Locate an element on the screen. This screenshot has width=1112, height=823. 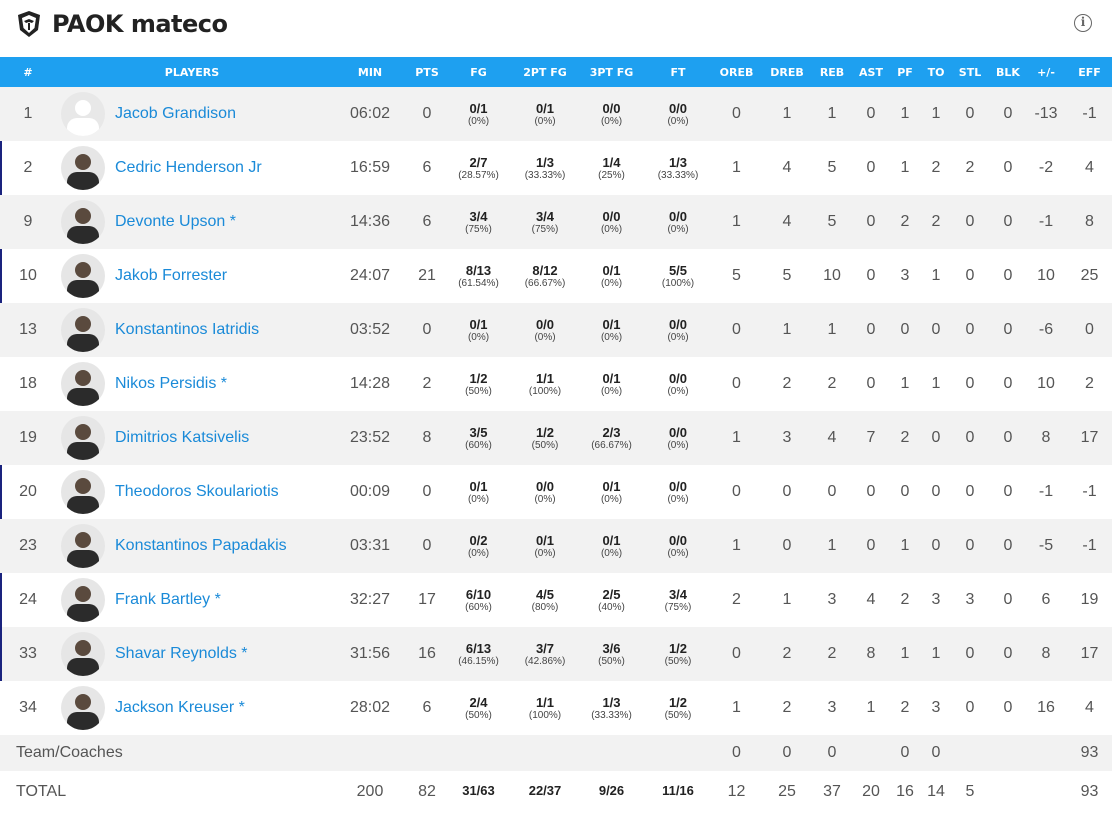
column-header: FG is located at coordinates (478, 72).